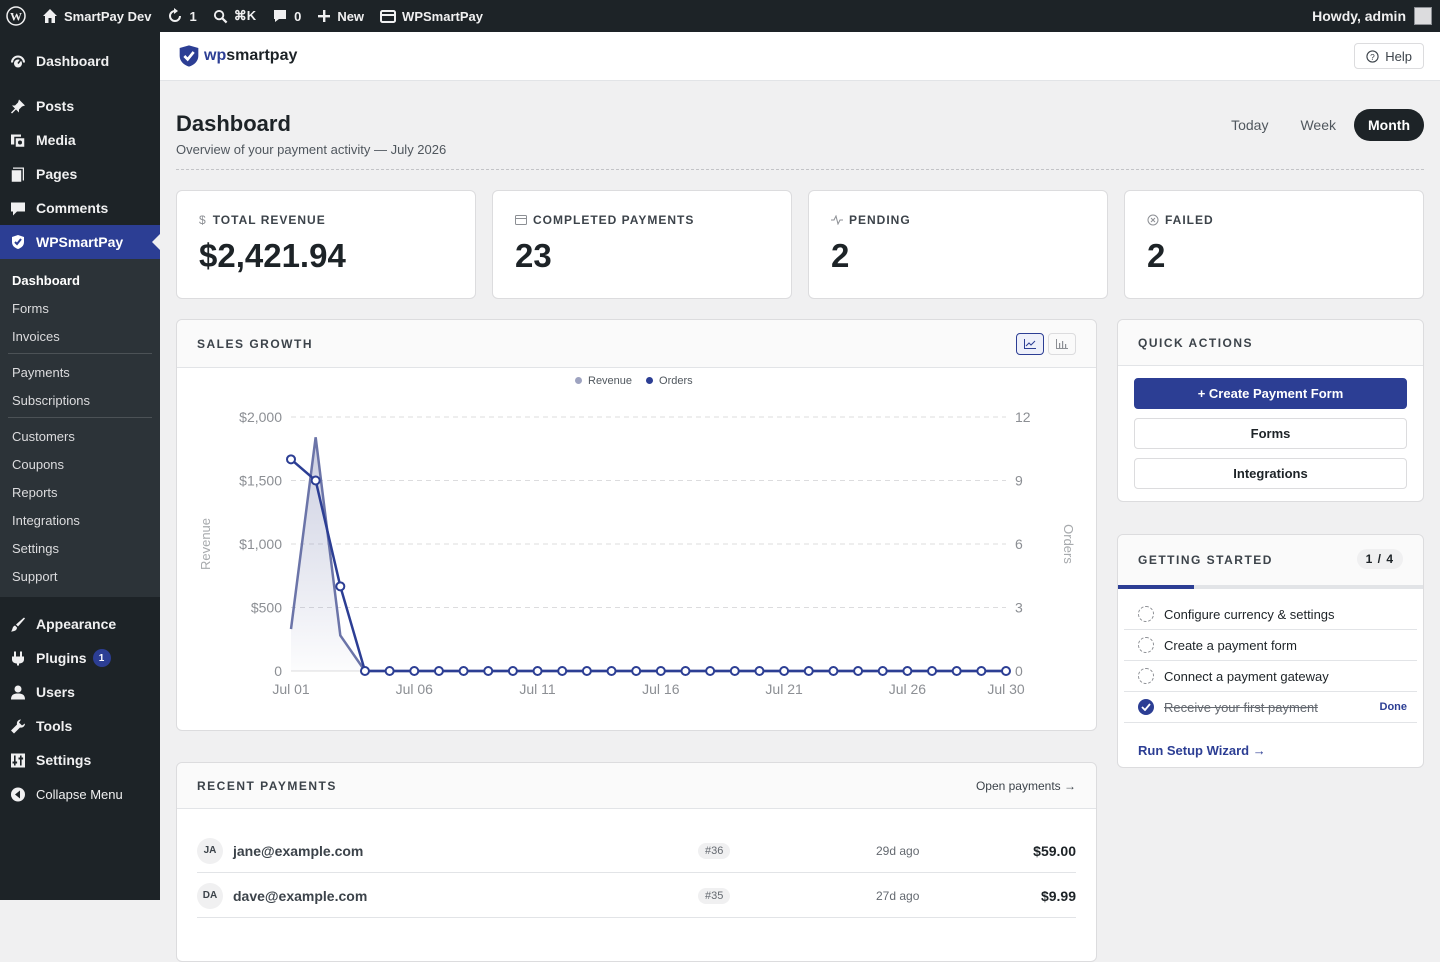 The height and width of the screenshot is (962, 1440). I want to click on legend-revenue: Revenue, so click(603, 381).